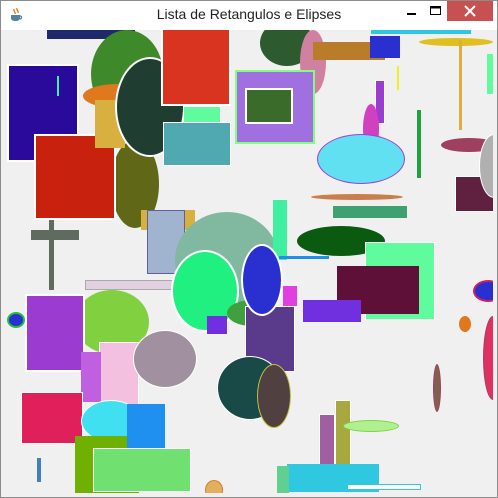 The image size is (498, 498). What do you see at coordinates (412, 11) in the screenshot?
I see `minimize-button` at bounding box center [412, 11].